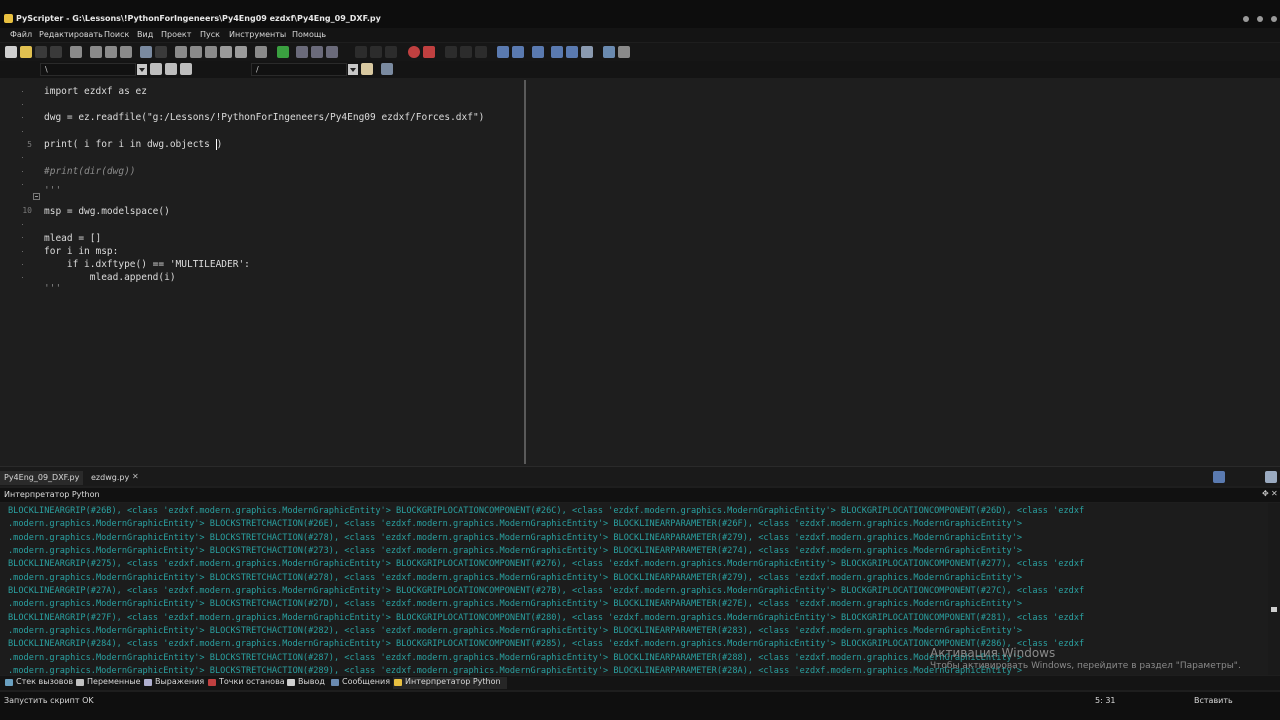 The width and height of the screenshot is (1280, 720). Describe the element at coordinates (116, 34) in the screenshot. I see `menu-search: Поиск` at that location.